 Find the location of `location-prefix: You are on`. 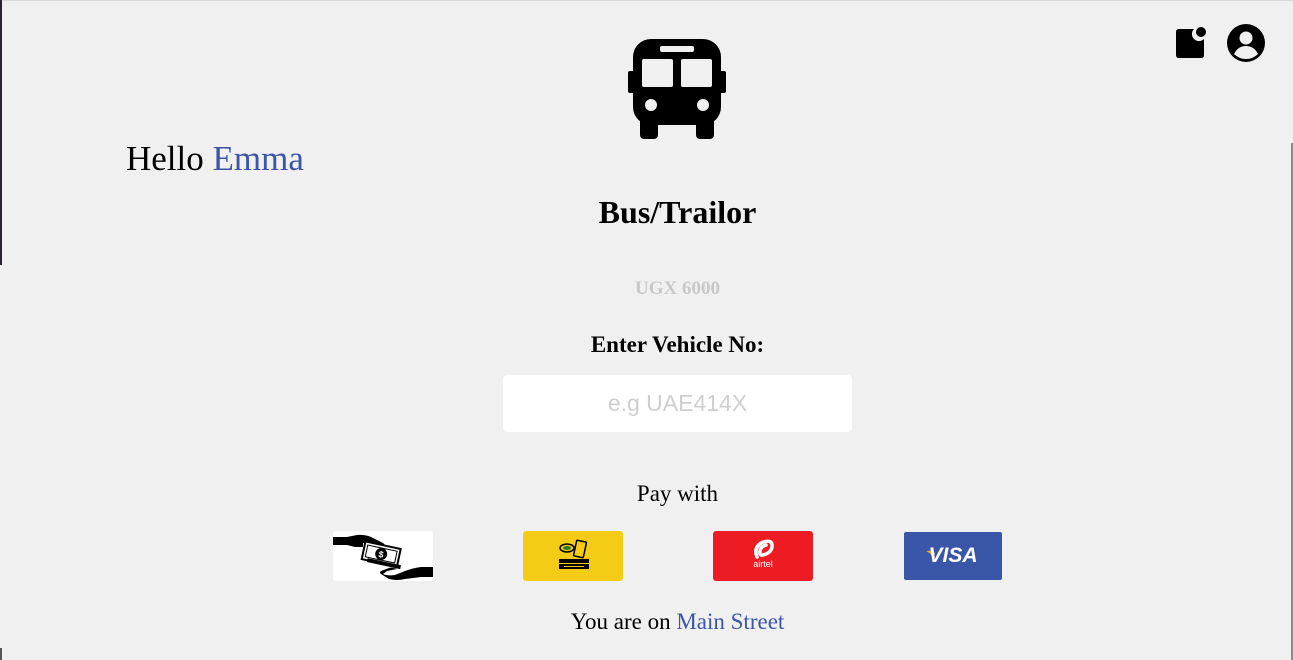

location-prefix: You are on is located at coordinates (620, 621).